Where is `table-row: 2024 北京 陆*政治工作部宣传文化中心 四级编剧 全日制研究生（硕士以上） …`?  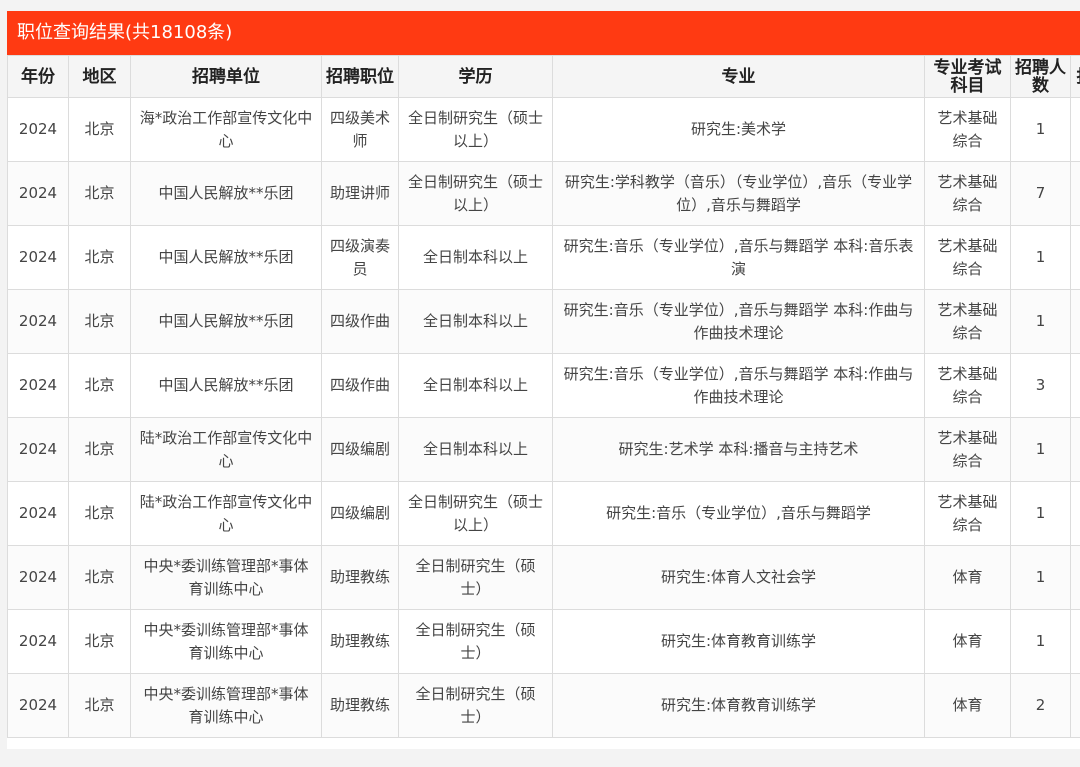
table-row: 2024 北京 陆*政治工作部宣传文化中心 四级编剧 全日制研究生（硕士以上） … is located at coordinates (543, 513).